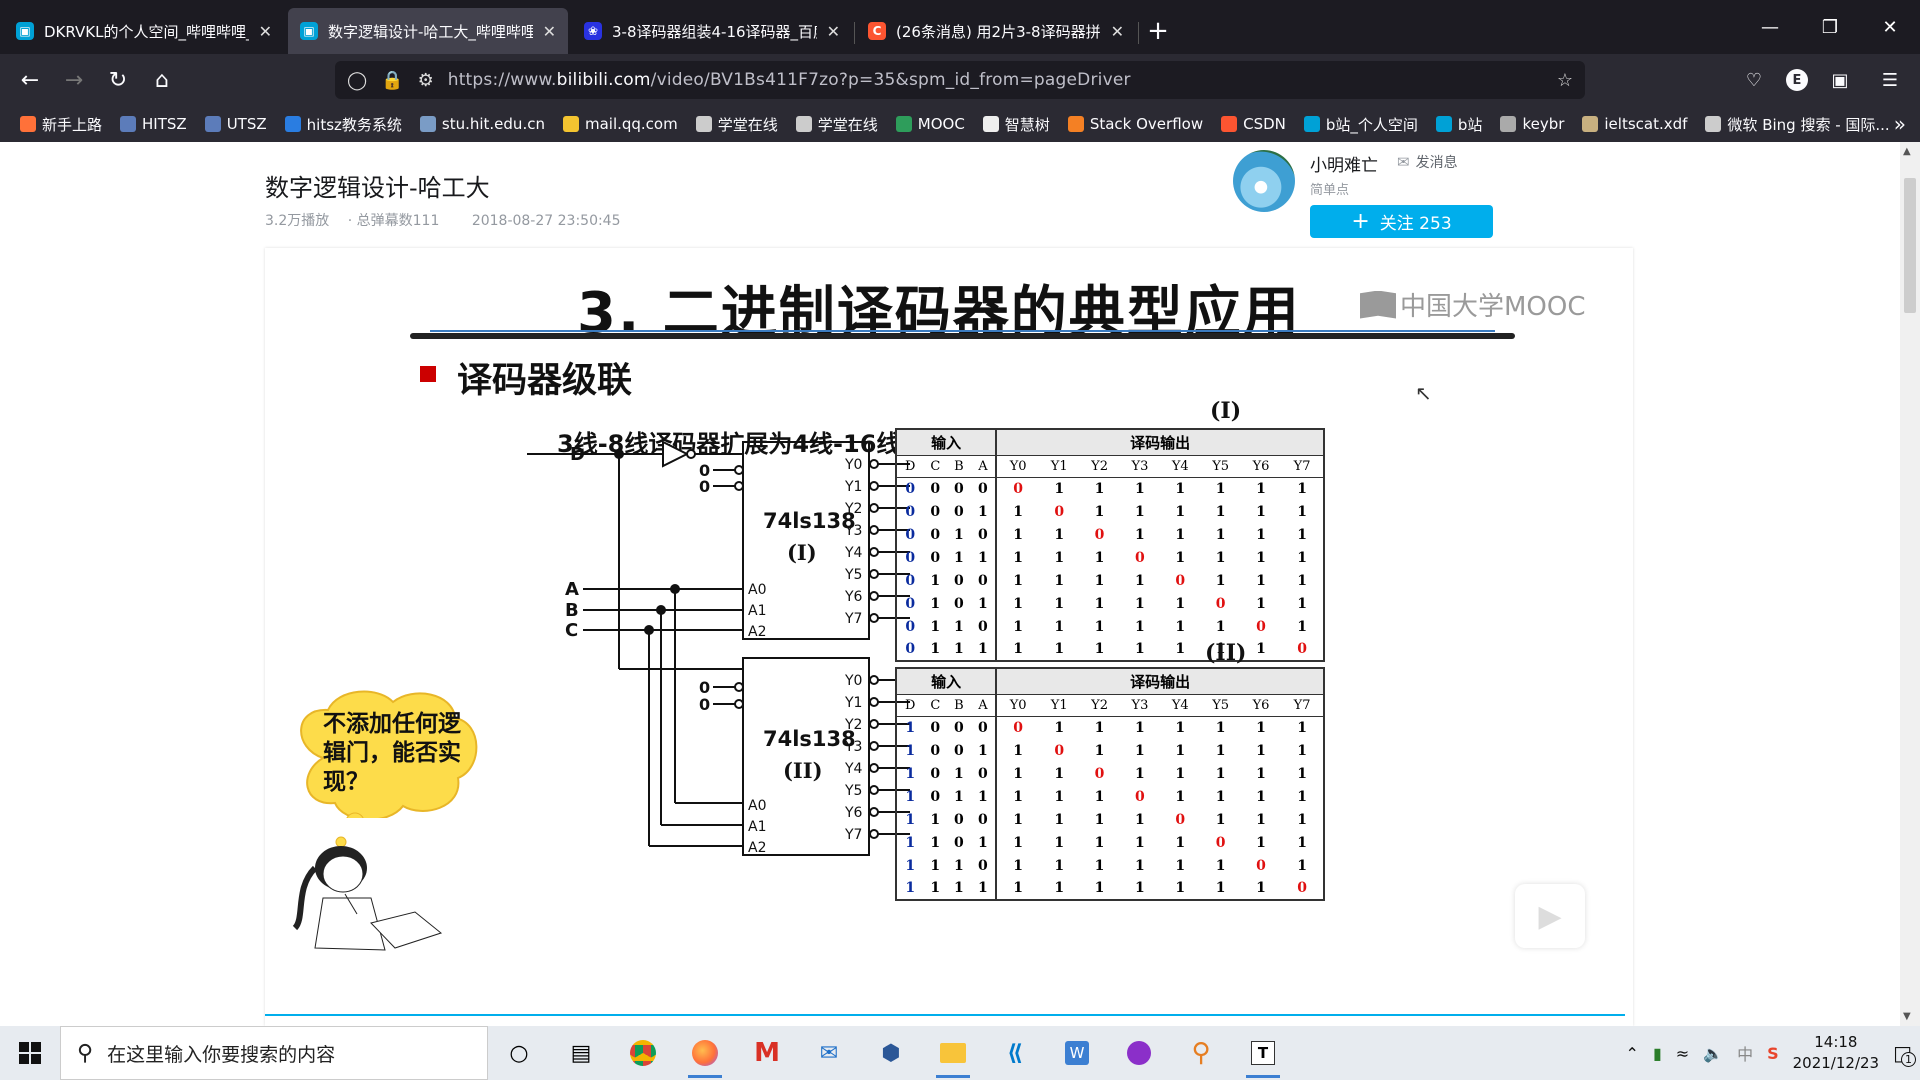 This screenshot has height=1080, width=1920. I want to click on wifi-icon: ≈, so click(1682, 1053).